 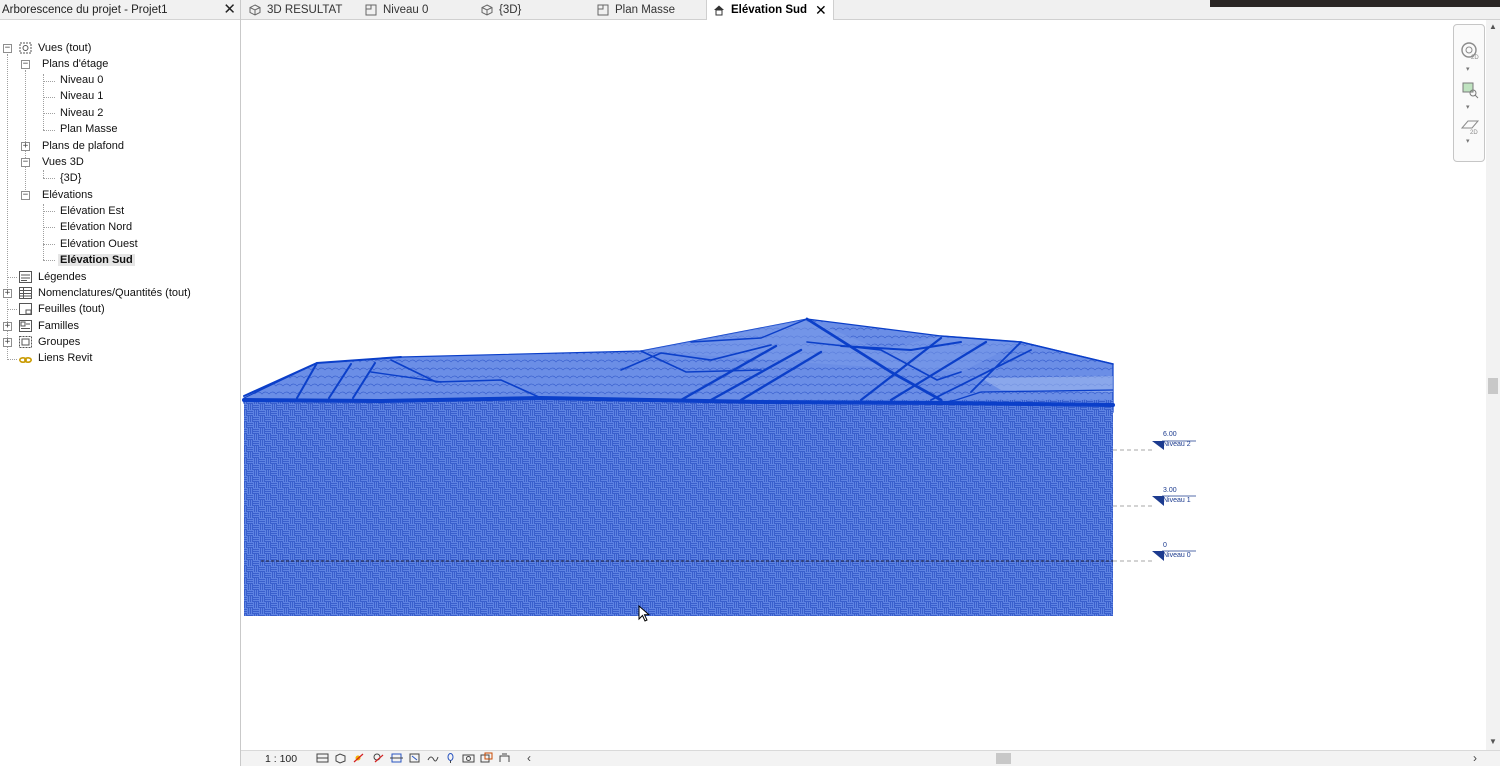 I want to click on tree-item-elevation-est: Elévation Est, so click(x=92, y=211).